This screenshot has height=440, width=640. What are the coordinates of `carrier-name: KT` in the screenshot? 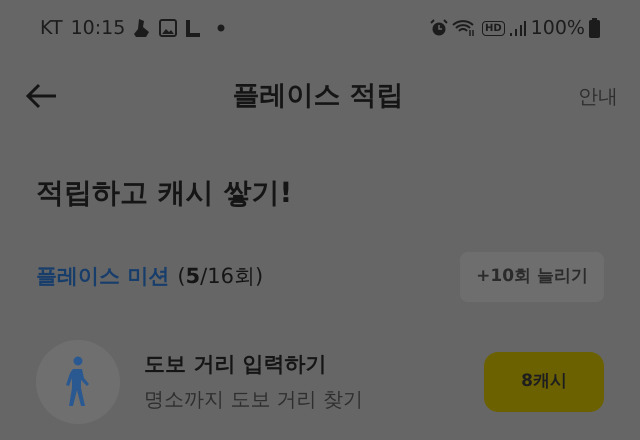 It's located at (51, 28).